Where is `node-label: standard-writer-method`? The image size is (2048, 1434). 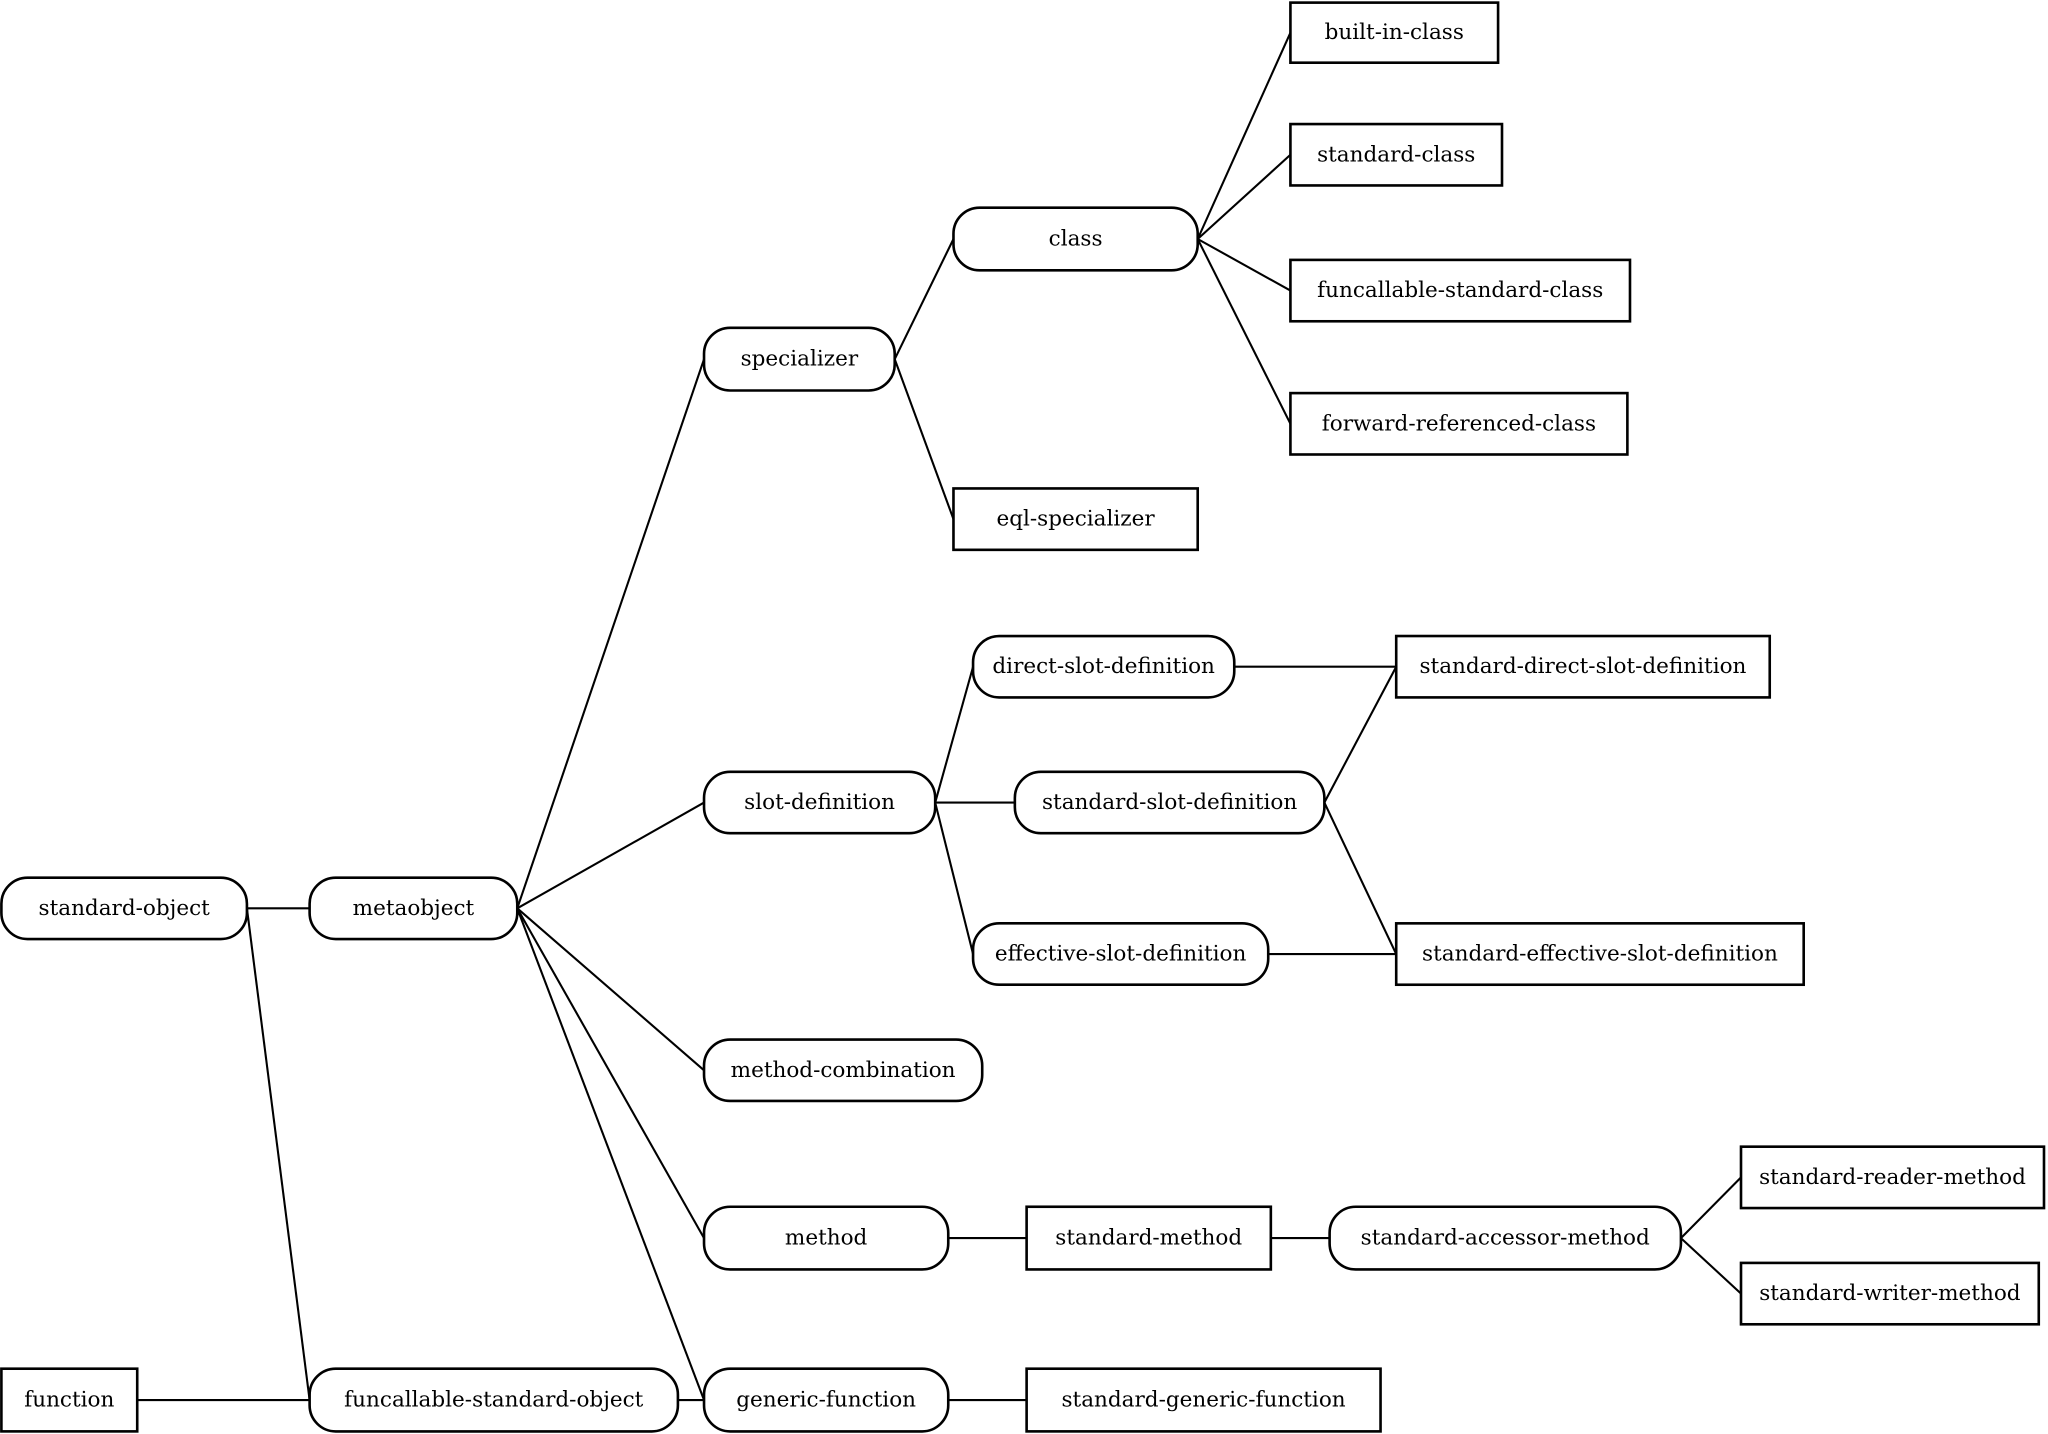
node-label: standard-writer-method is located at coordinates (1890, 1293).